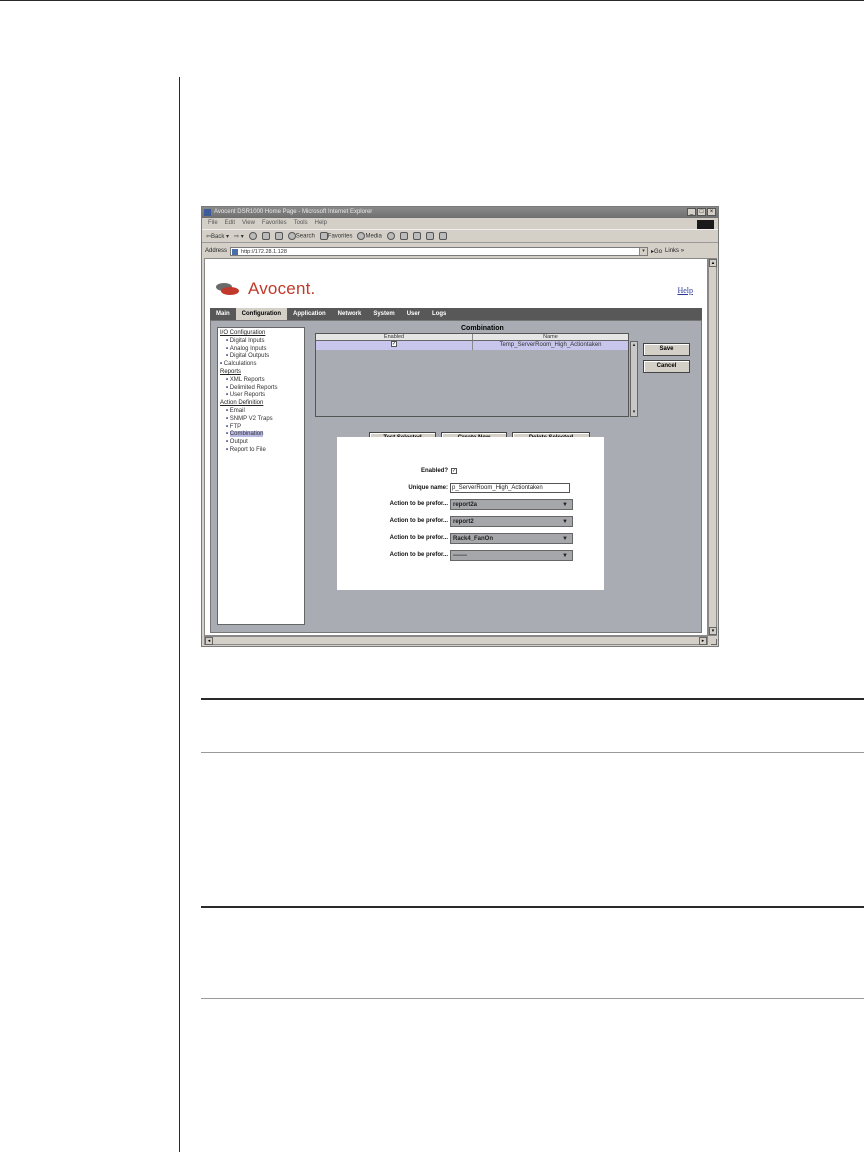 This screenshot has height=1152, width=864. What do you see at coordinates (550, 345) in the screenshot?
I see `row-name-cell: Temp_ServerRoom_High_Actiontaken` at bounding box center [550, 345].